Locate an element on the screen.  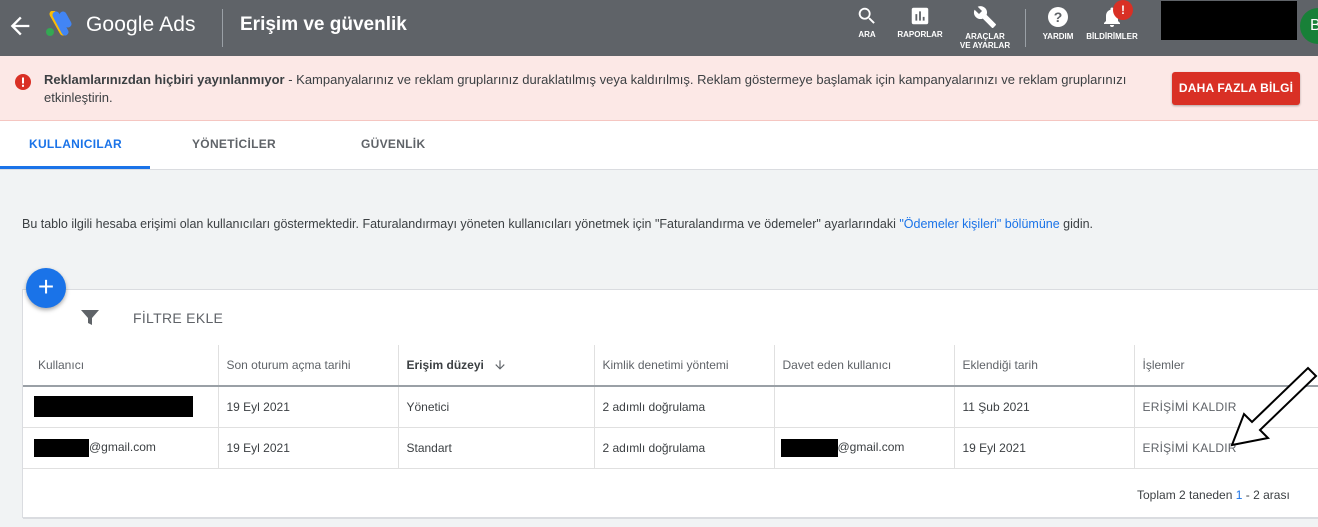
banner-title: Reklamlarınızdan hiçbiri yayınlanmıyor is located at coordinates (164, 79).